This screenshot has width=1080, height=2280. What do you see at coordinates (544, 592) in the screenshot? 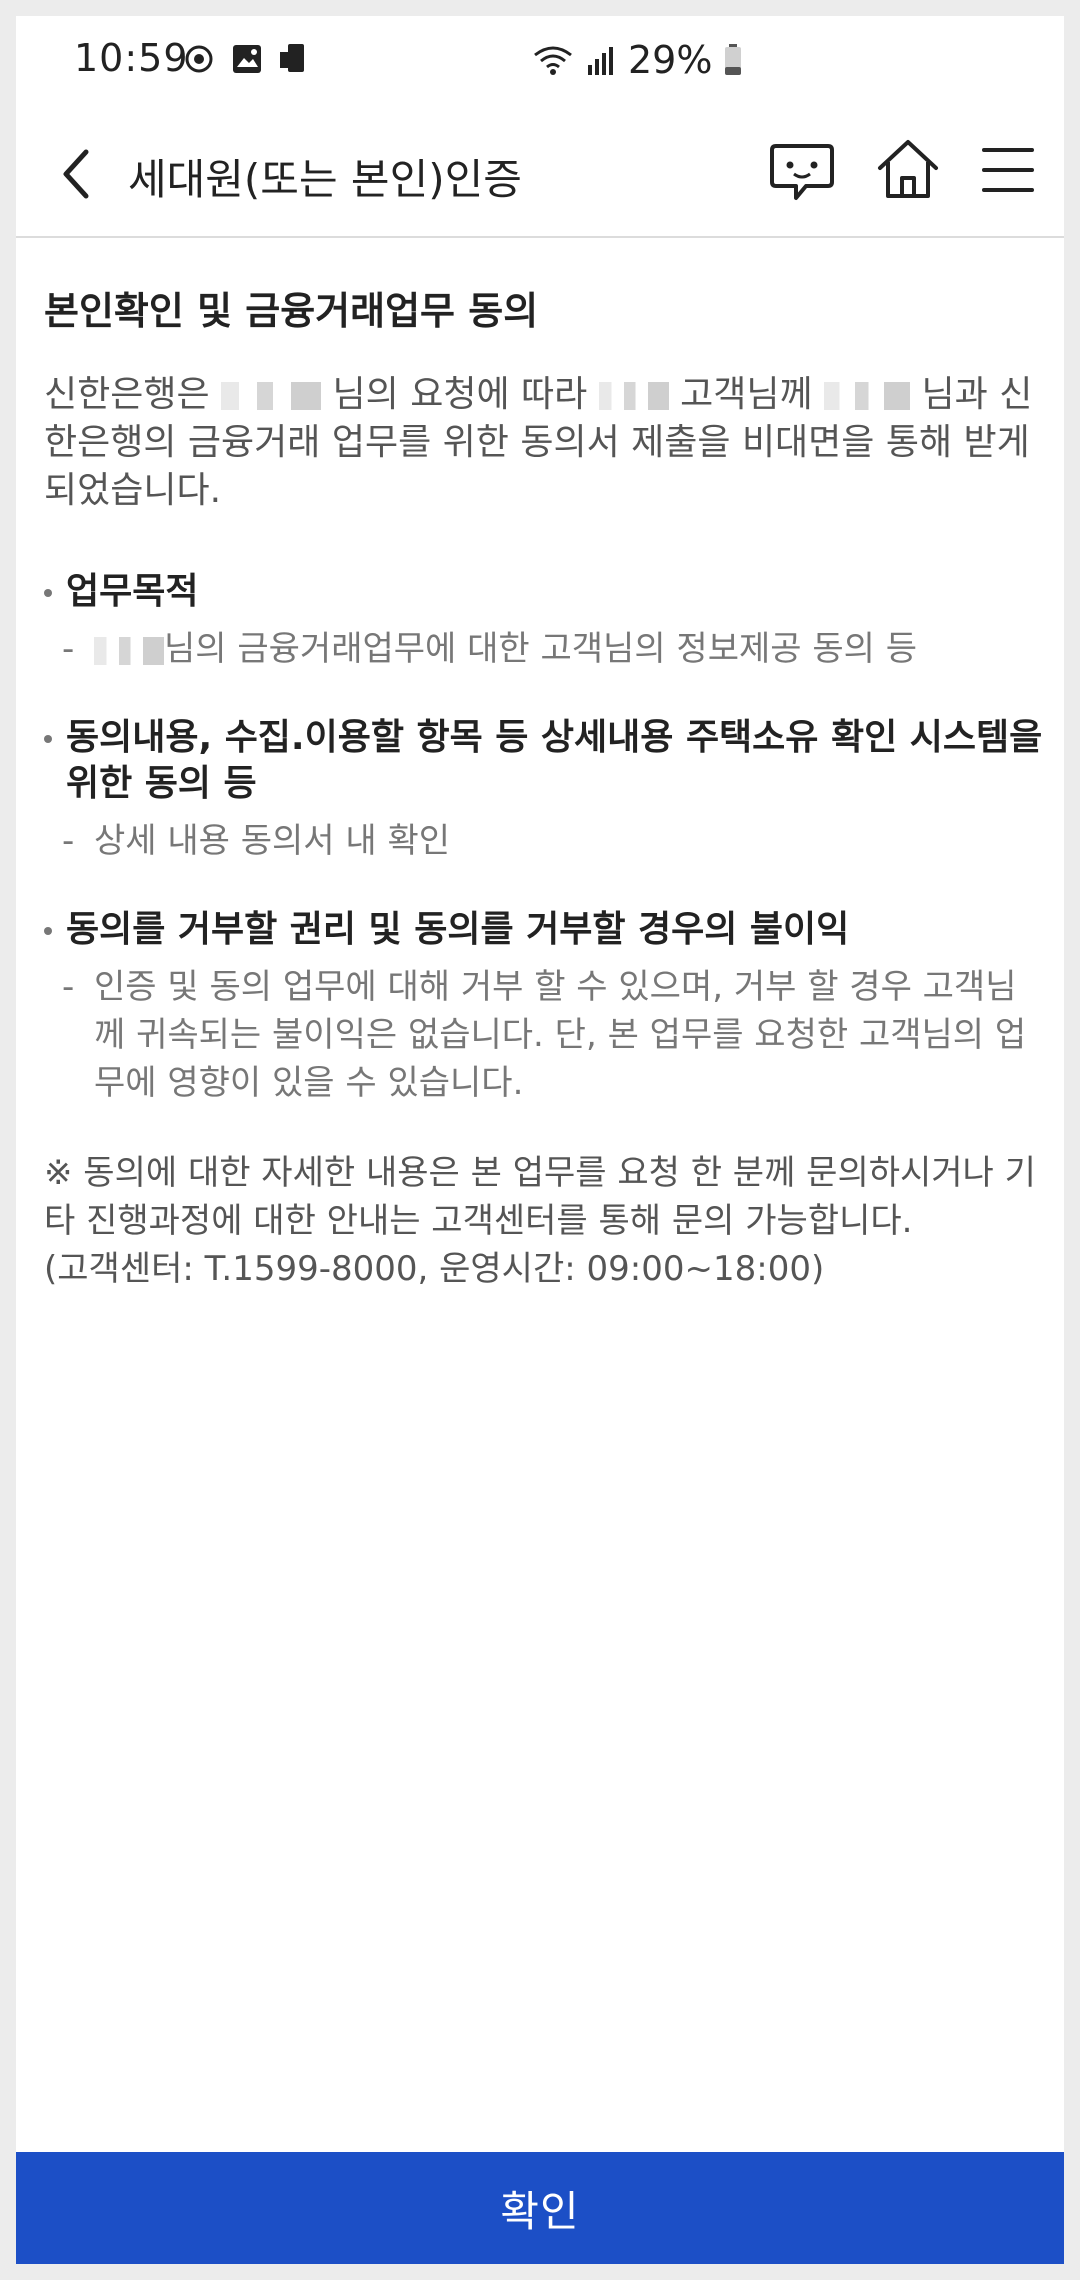
I see `bullet-title: 업무목적` at bounding box center [544, 592].